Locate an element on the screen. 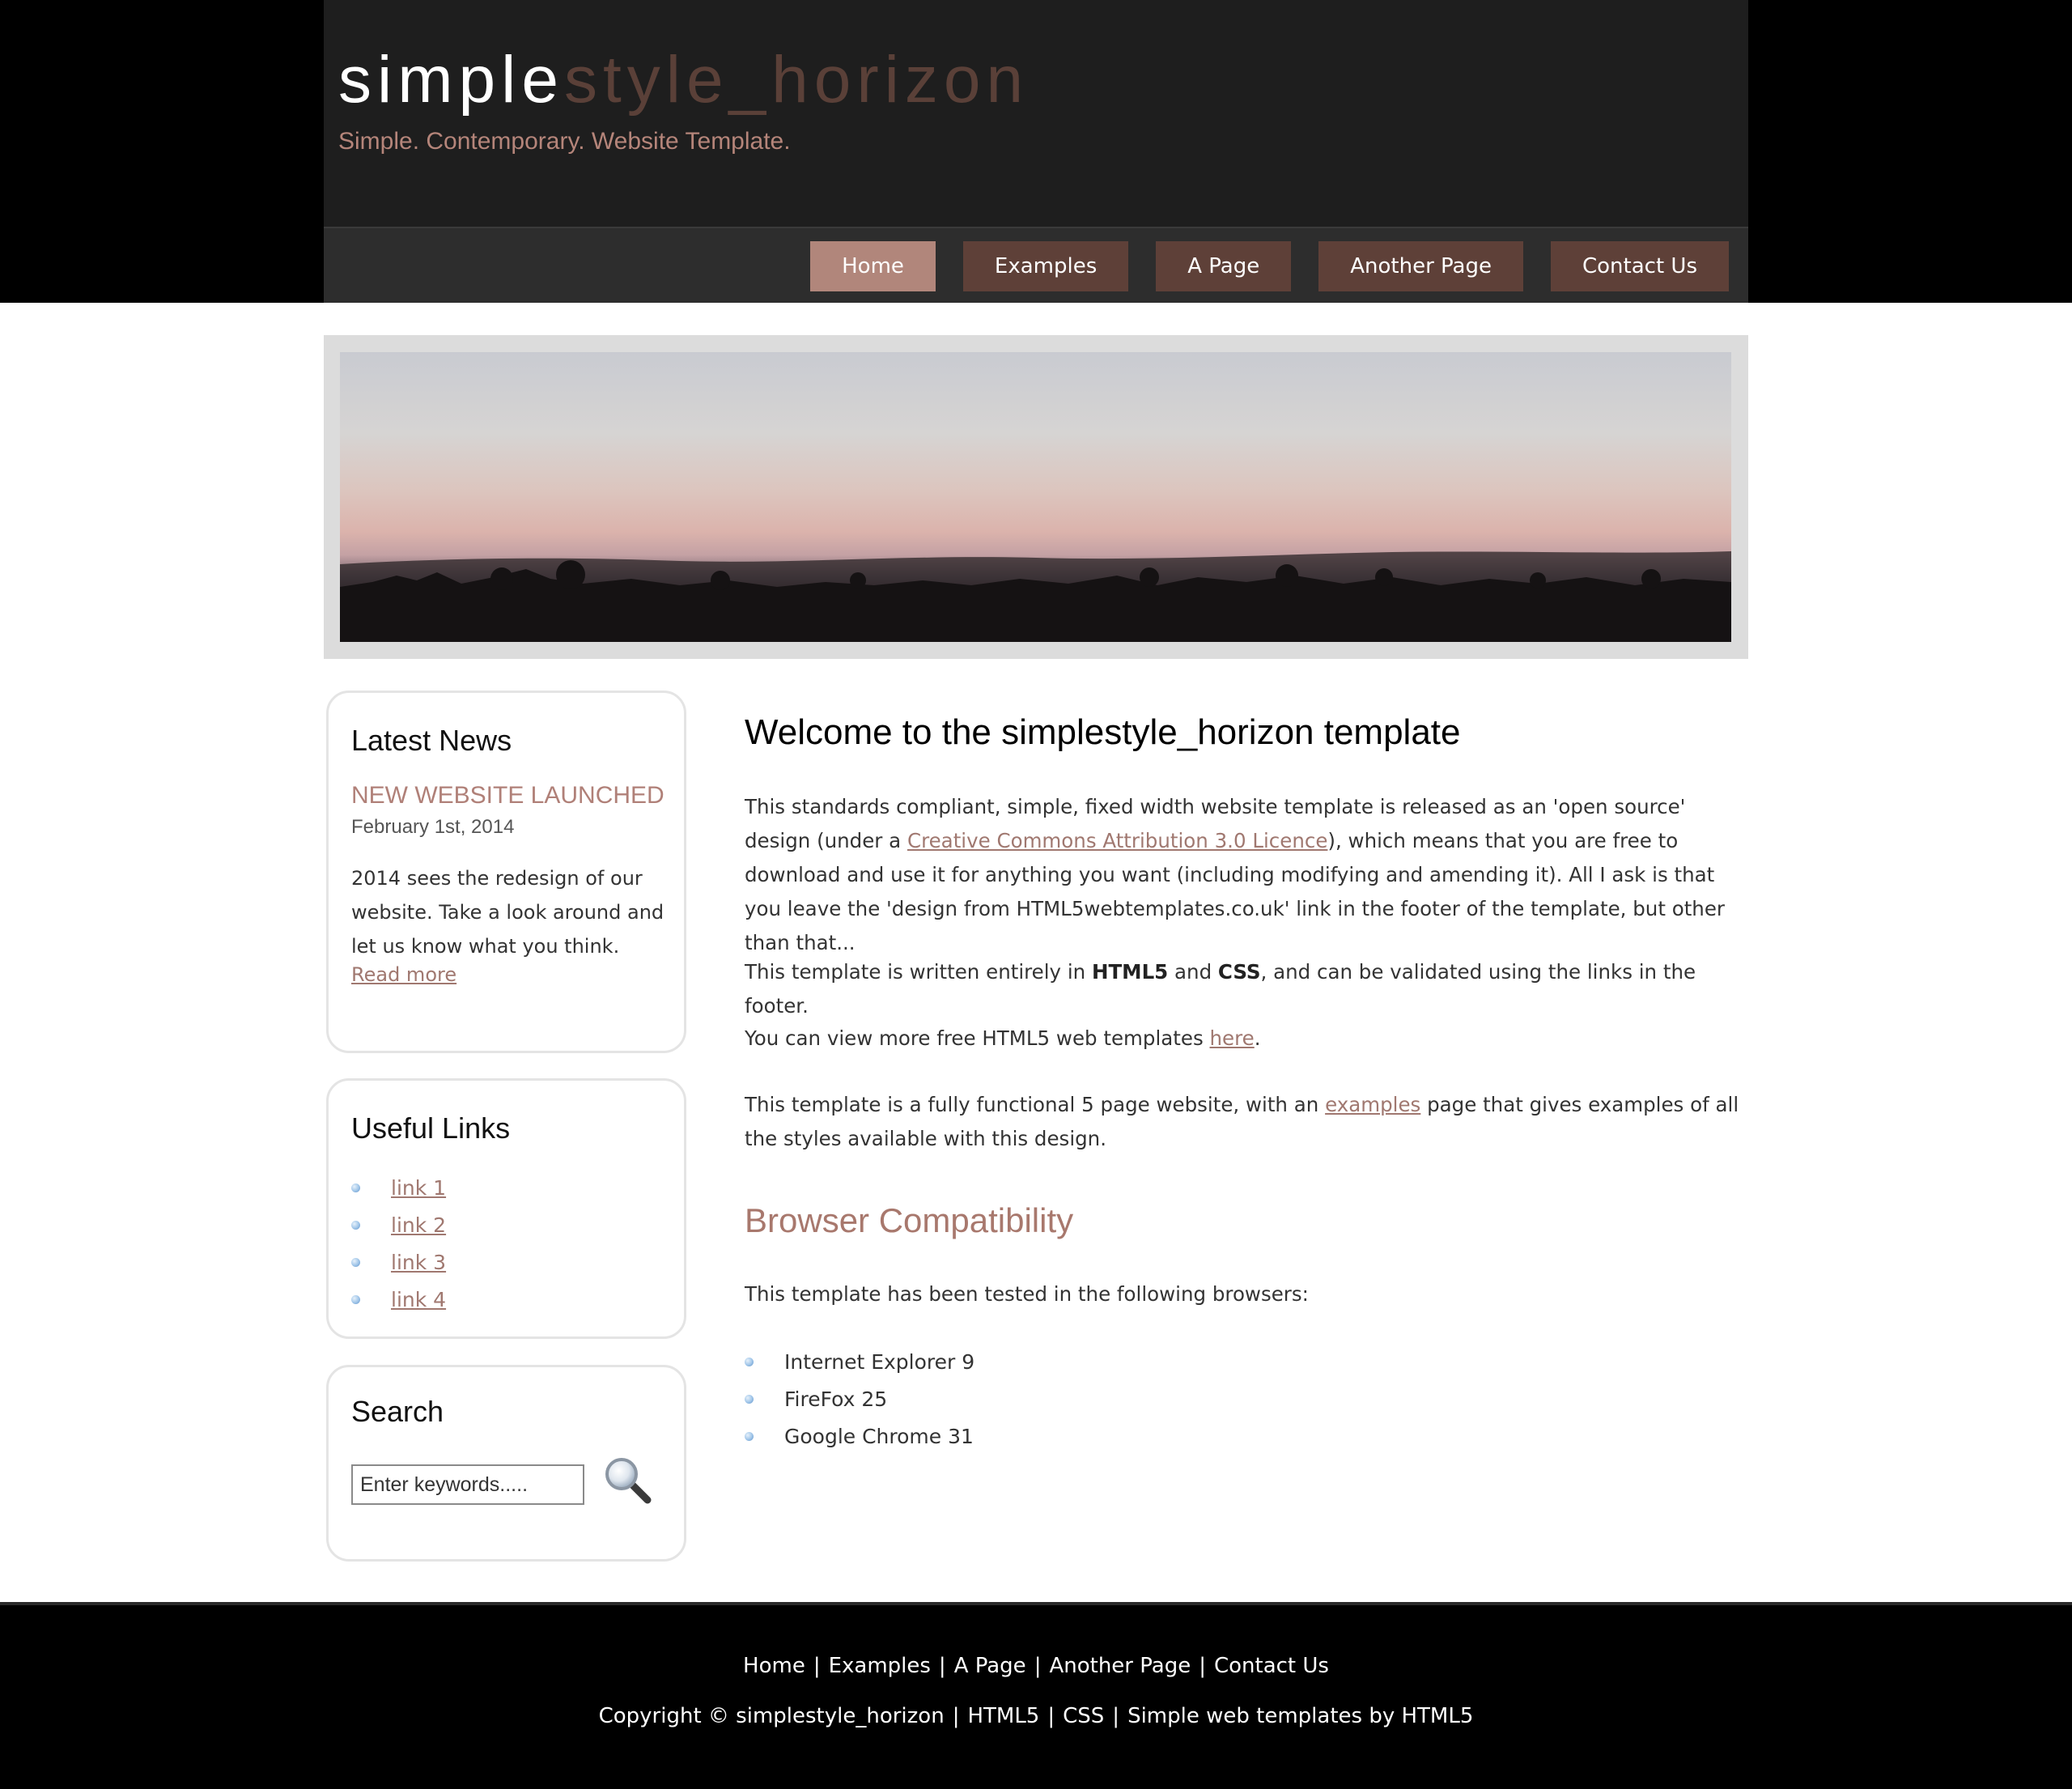  licence-link: Creative Commons Attribution 3.0 Licence is located at coordinates (1117, 840).